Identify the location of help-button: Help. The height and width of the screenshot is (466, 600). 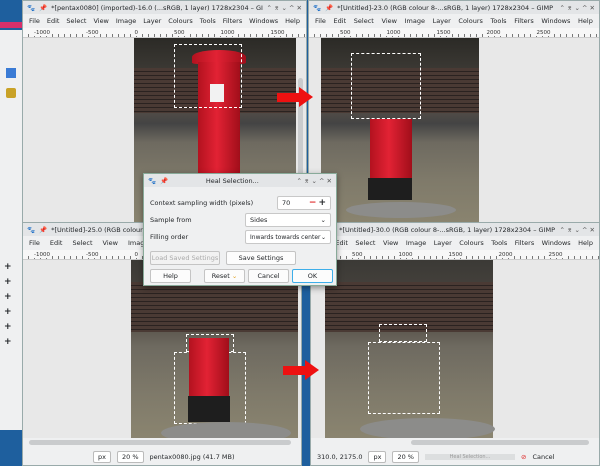
(170, 276).